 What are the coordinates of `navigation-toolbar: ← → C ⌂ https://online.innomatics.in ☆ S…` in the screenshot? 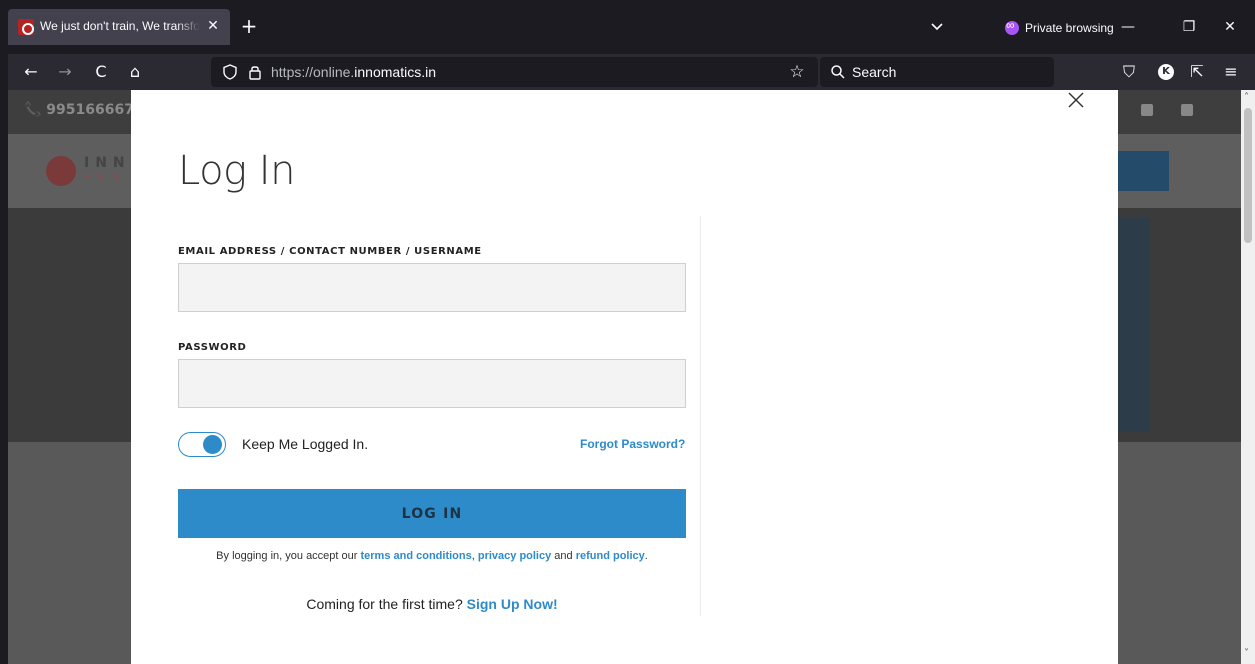 It's located at (631, 72).